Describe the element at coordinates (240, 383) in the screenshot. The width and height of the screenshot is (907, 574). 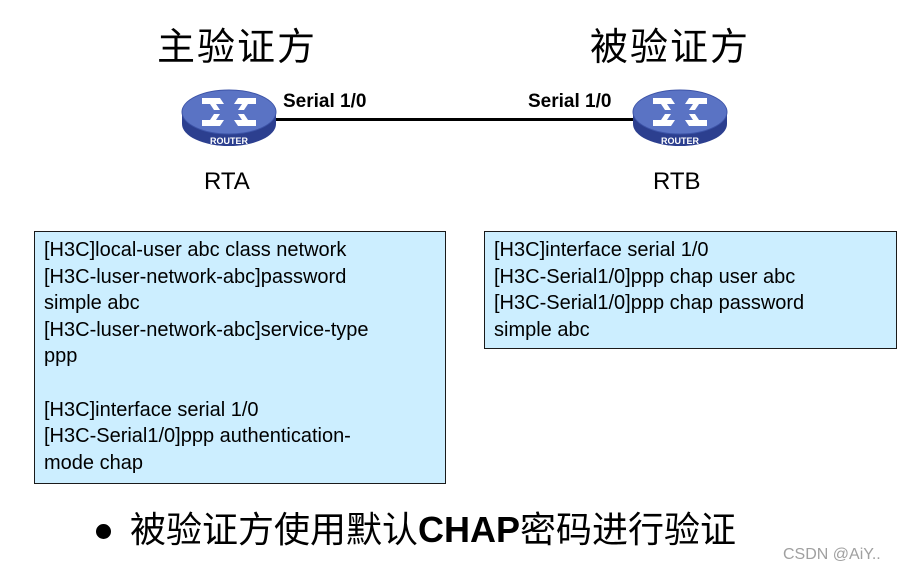
I see `config-line` at that location.